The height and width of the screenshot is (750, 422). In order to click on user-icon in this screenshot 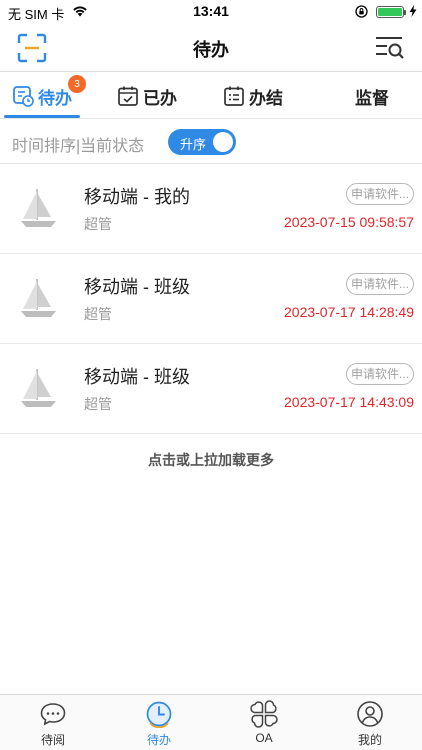, I will do `click(370, 714)`.